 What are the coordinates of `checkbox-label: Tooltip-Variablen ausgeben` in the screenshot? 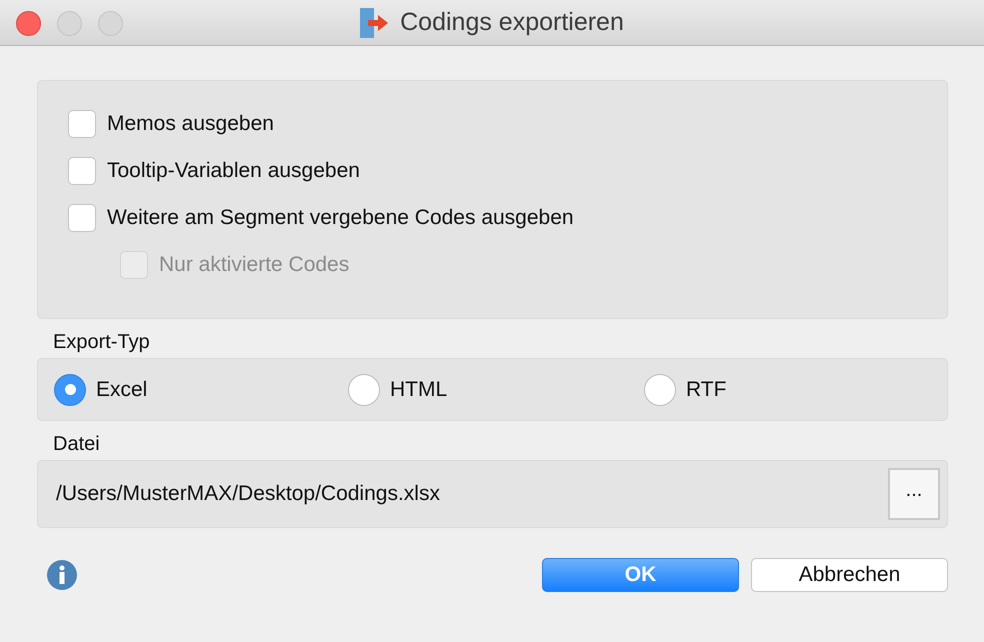 It's located at (233, 171).